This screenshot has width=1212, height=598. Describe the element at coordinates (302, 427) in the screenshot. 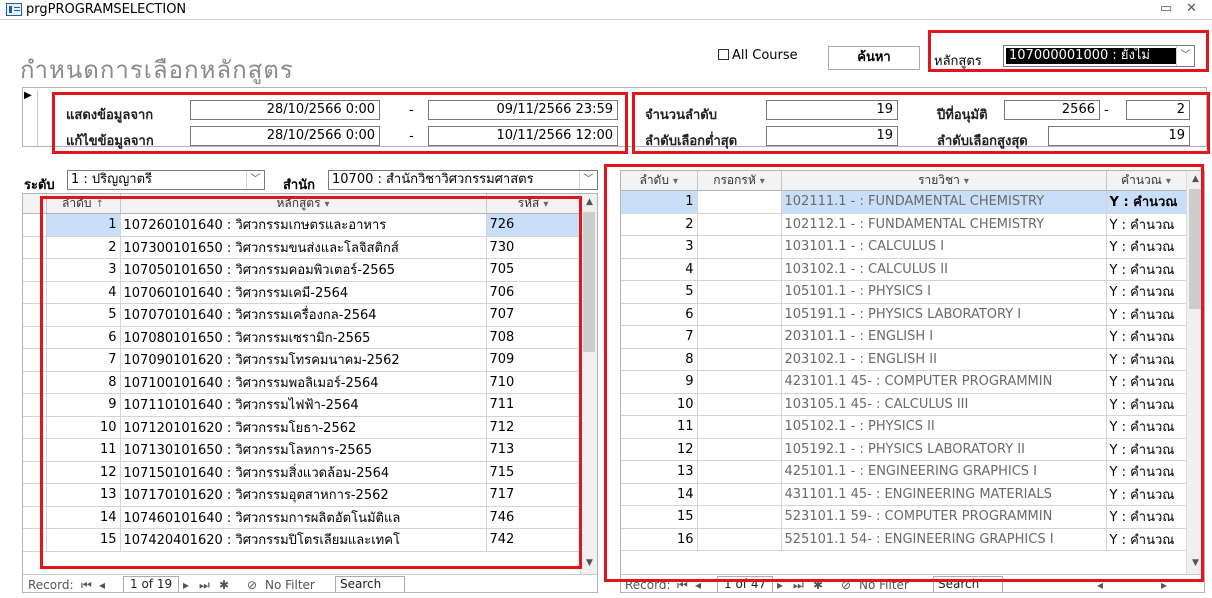

I see `table-row: 10 107120101620 : วิศวกรรมโยธา-2562 712` at that location.